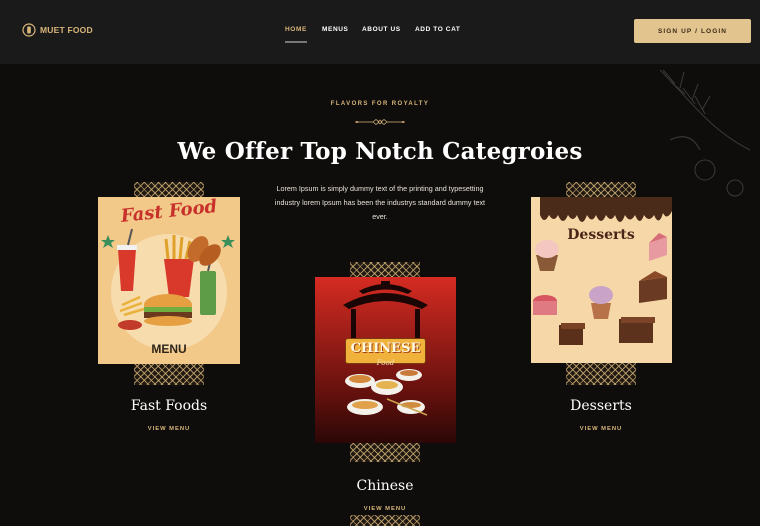 The width and height of the screenshot is (760, 526). Describe the element at coordinates (692, 31) in the screenshot. I see `signup-login-button: SIGN UP / LOGIN` at that location.